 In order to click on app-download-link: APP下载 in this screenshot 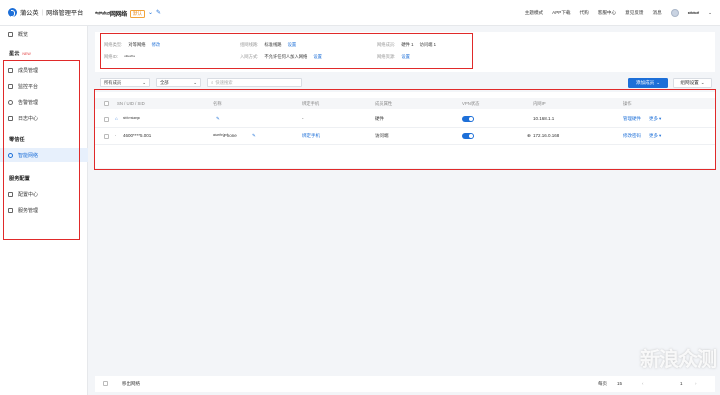, I will do `click(561, 13)`.